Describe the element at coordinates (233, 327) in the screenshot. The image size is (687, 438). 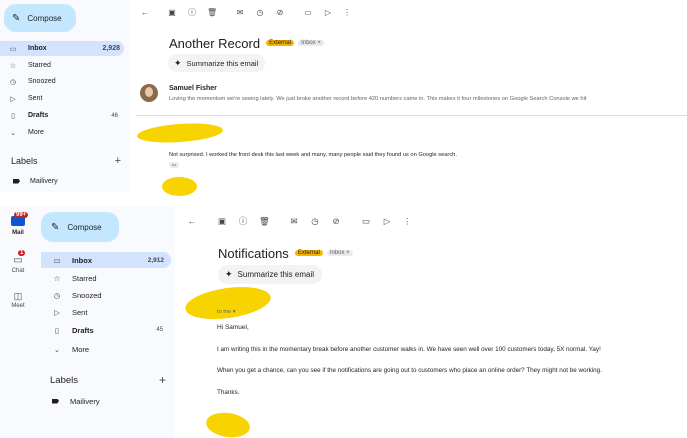
I see `email-greeting: Hi Samuel,` at that location.